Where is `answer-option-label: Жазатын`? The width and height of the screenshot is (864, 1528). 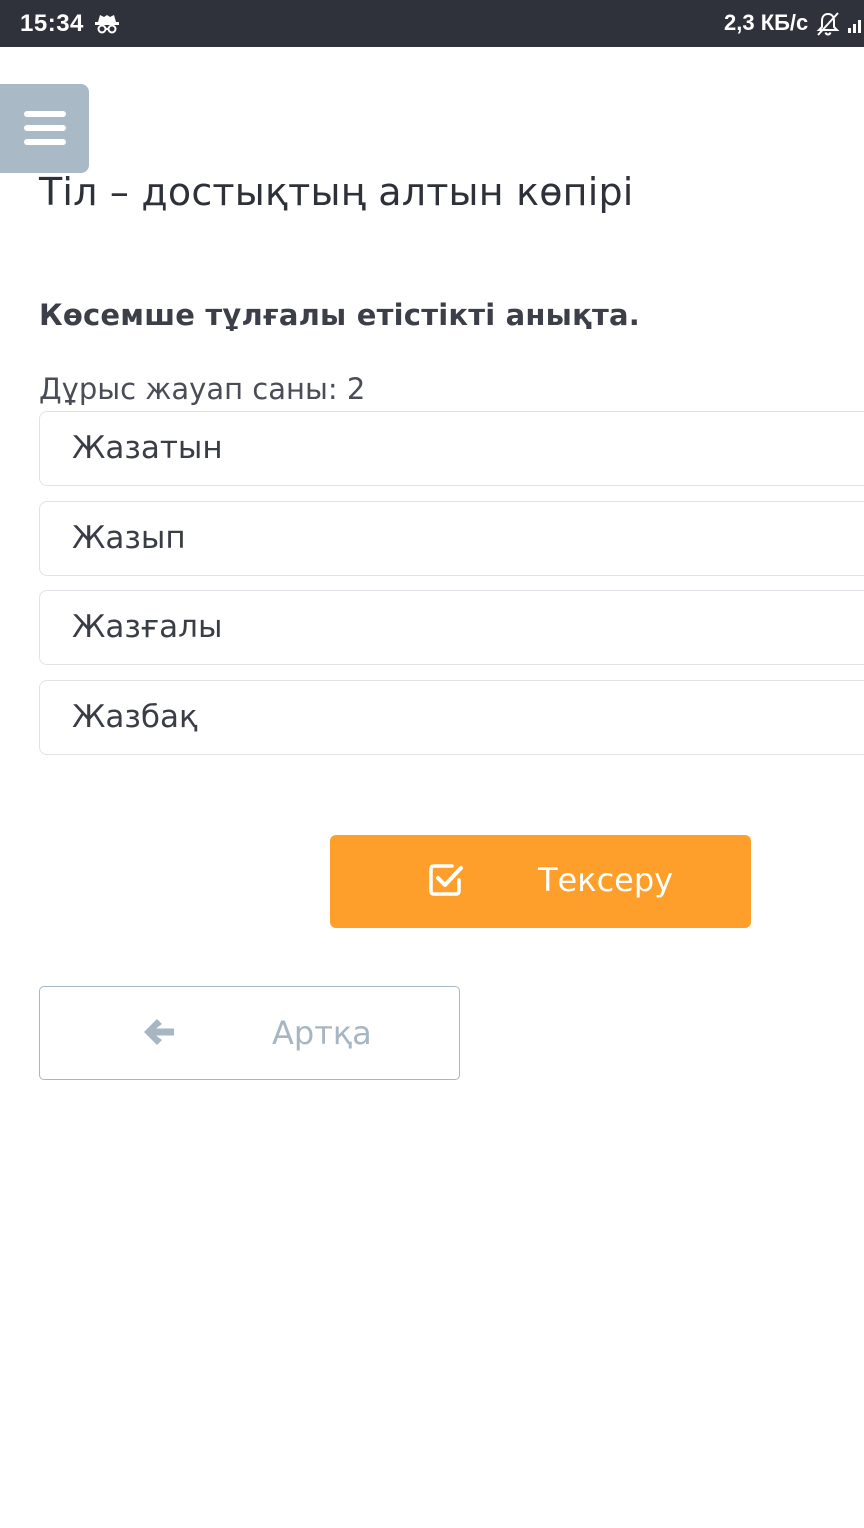
answer-option-label: Жазатын is located at coordinates (147, 448).